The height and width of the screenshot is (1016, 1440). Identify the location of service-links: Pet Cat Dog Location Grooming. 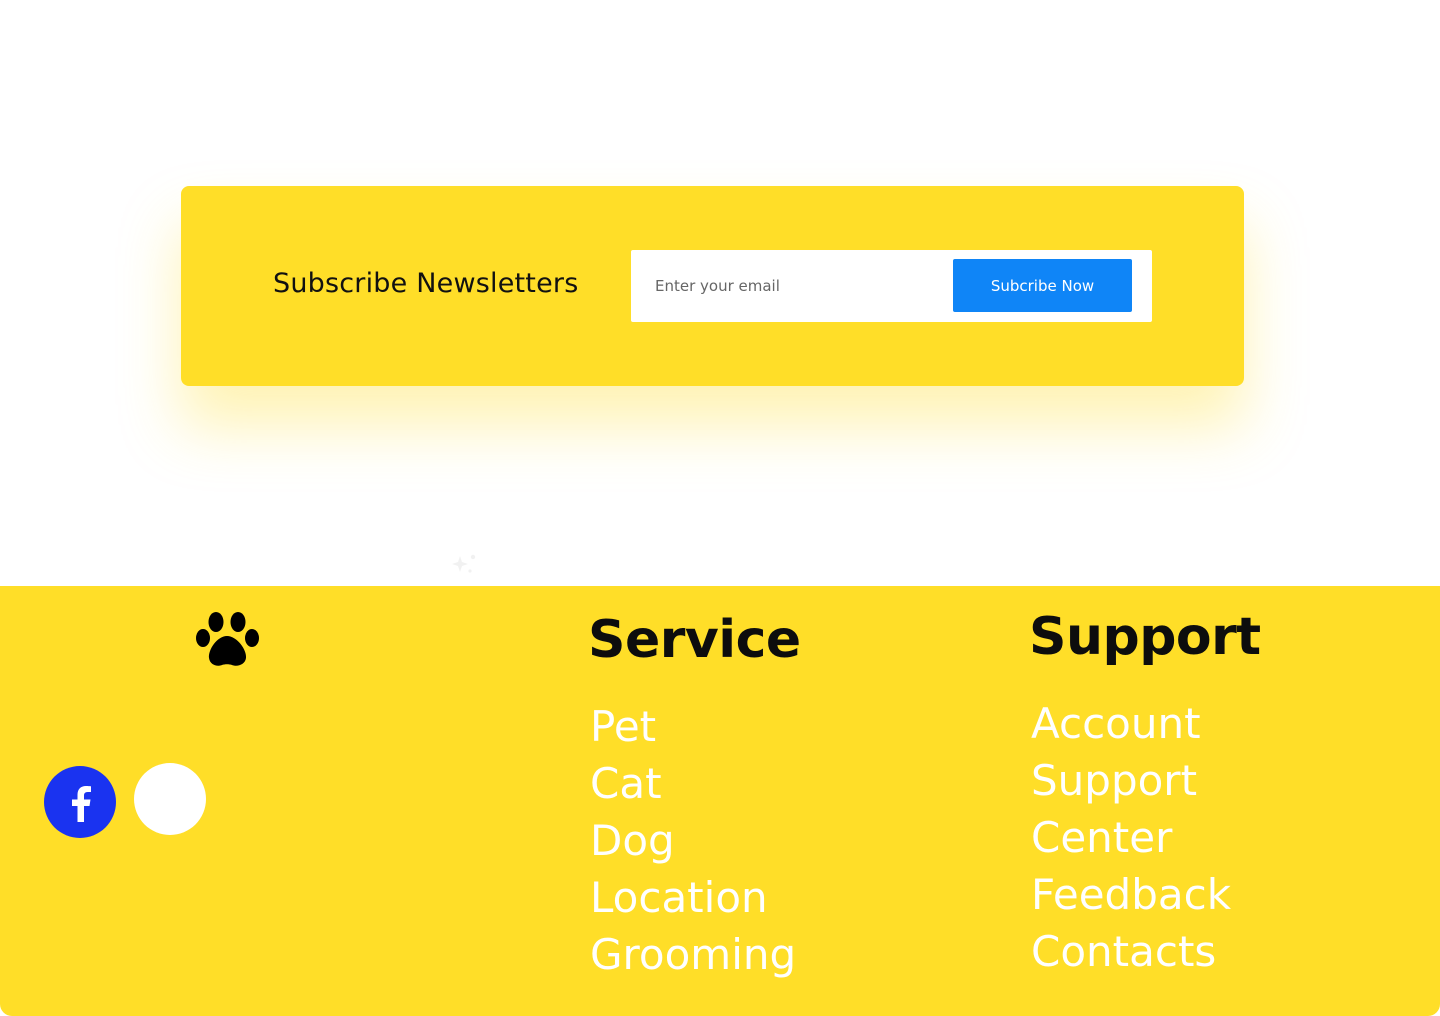
(695, 840).